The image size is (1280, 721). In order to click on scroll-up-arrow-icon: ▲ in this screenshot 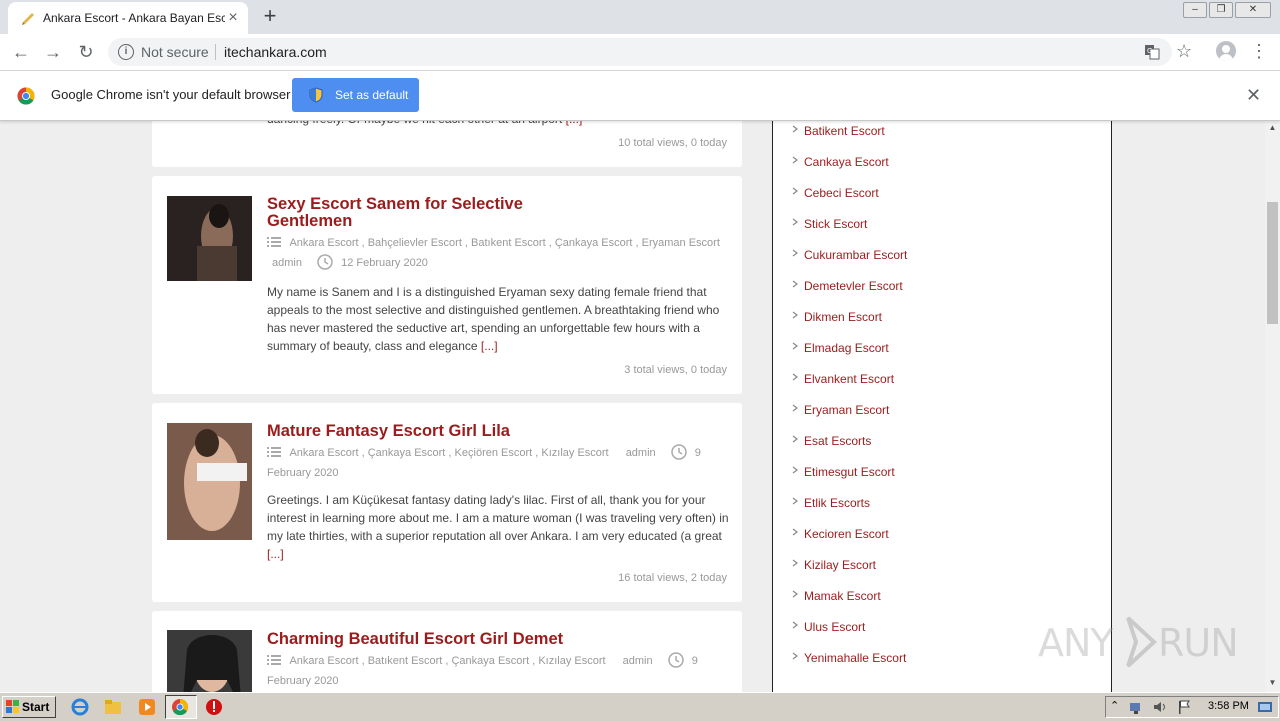, I will do `click(1272, 128)`.